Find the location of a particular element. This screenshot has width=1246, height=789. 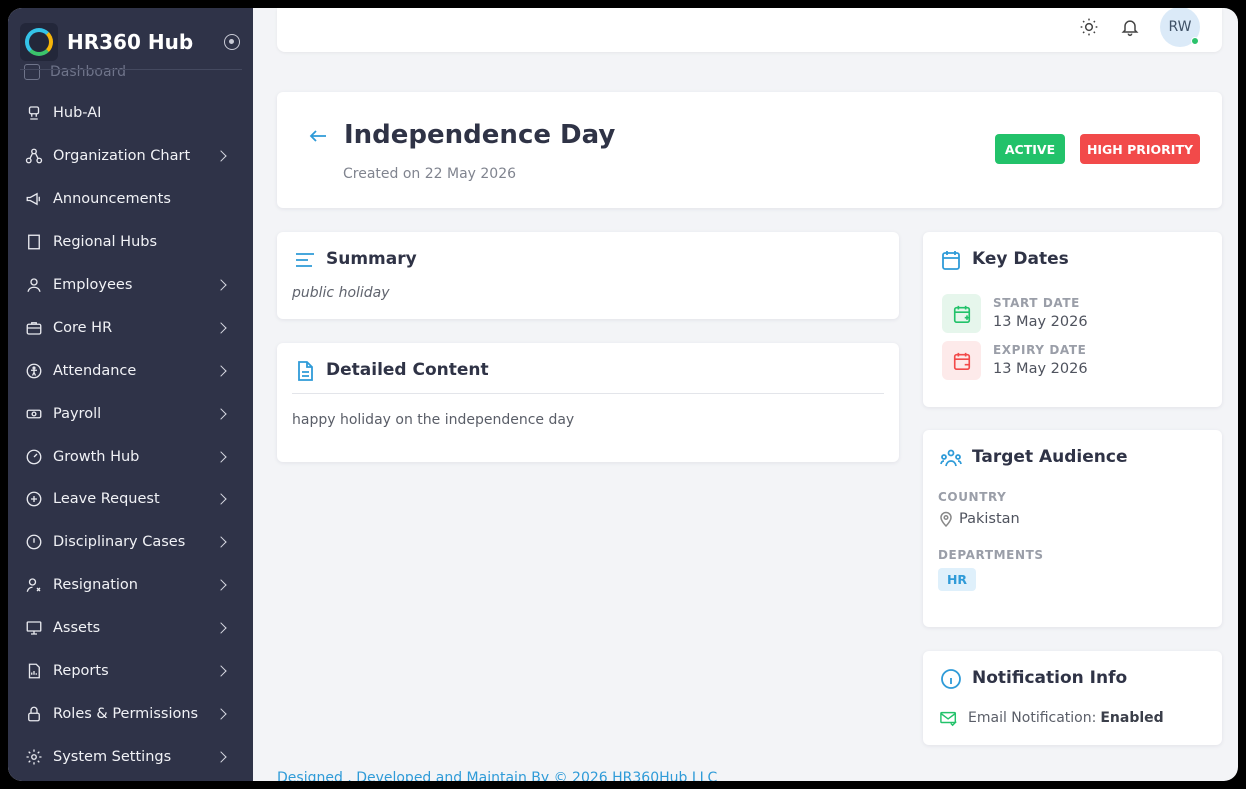

email-notification-label: Email Notification: is located at coordinates (1032, 718).